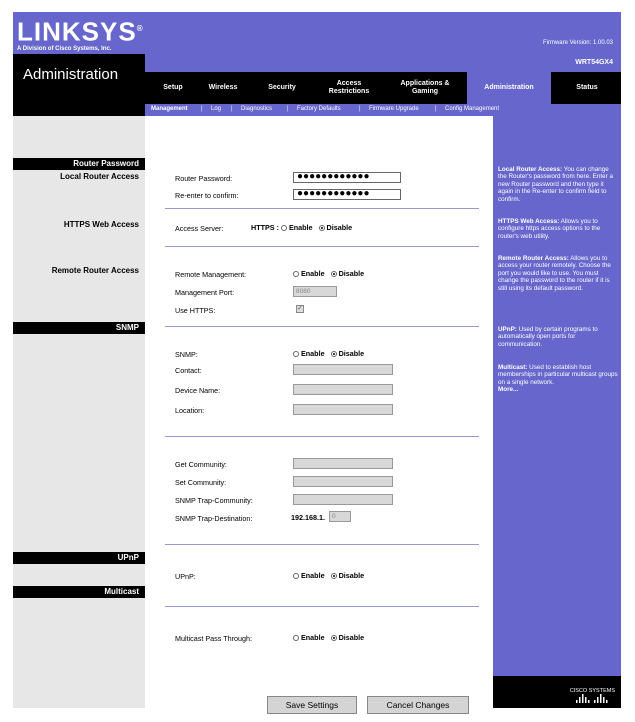 This screenshot has height=722, width=635. I want to click on management-port-label: Management Port:, so click(205, 292).